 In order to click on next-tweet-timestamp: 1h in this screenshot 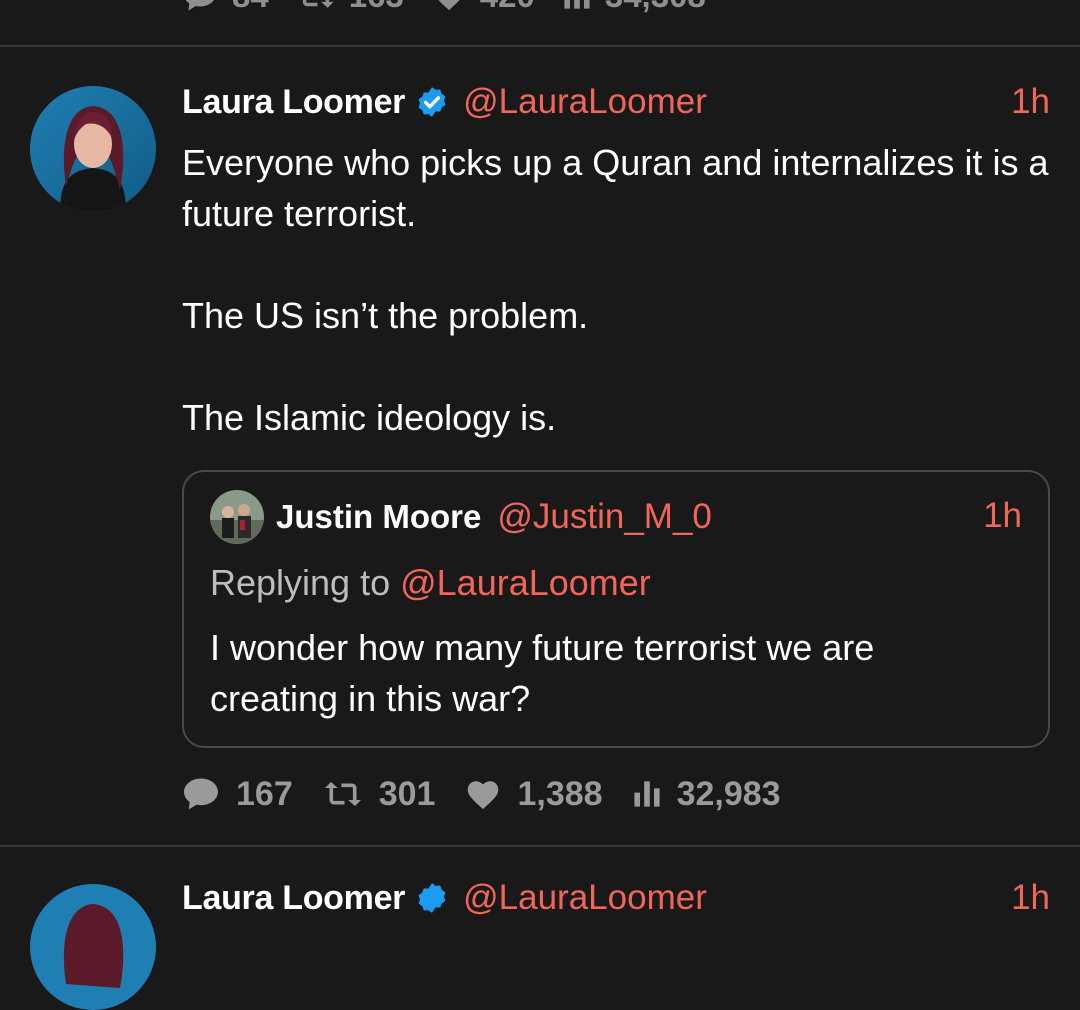, I will do `click(1030, 898)`.